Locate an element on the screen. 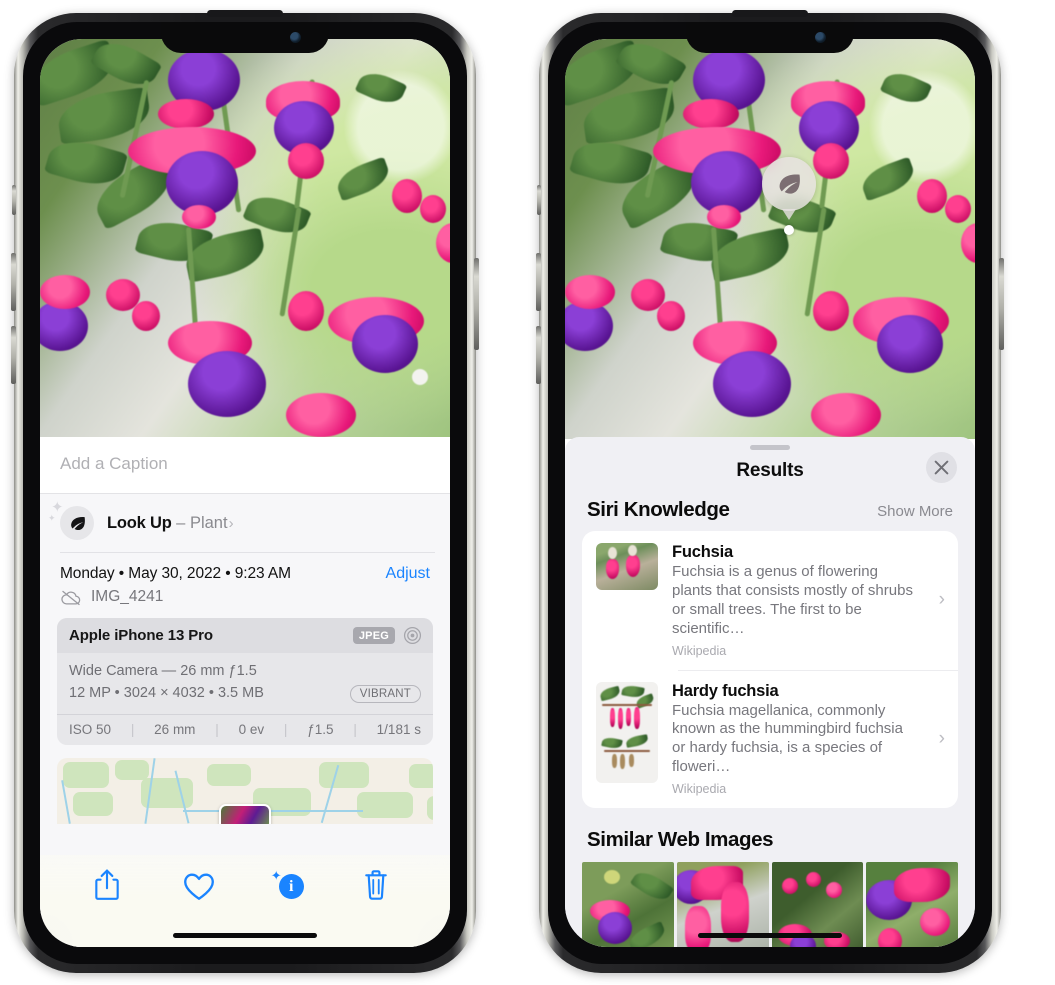 The height and width of the screenshot is (985, 1055). delete-button is located at coordinates (379, 886).